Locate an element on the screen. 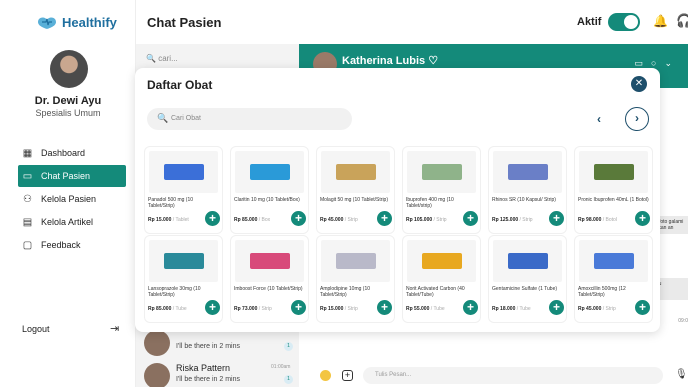  search-icon: ○ is located at coordinates (657, 63).